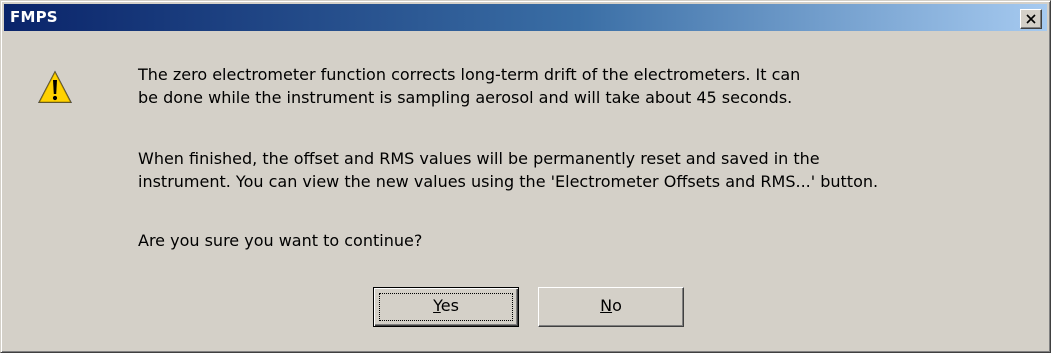 The width and height of the screenshot is (1051, 353). What do you see at coordinates (525, 17) in the screenshot?
I see `title-bar: FMPS` at bounding box center [525, 17].